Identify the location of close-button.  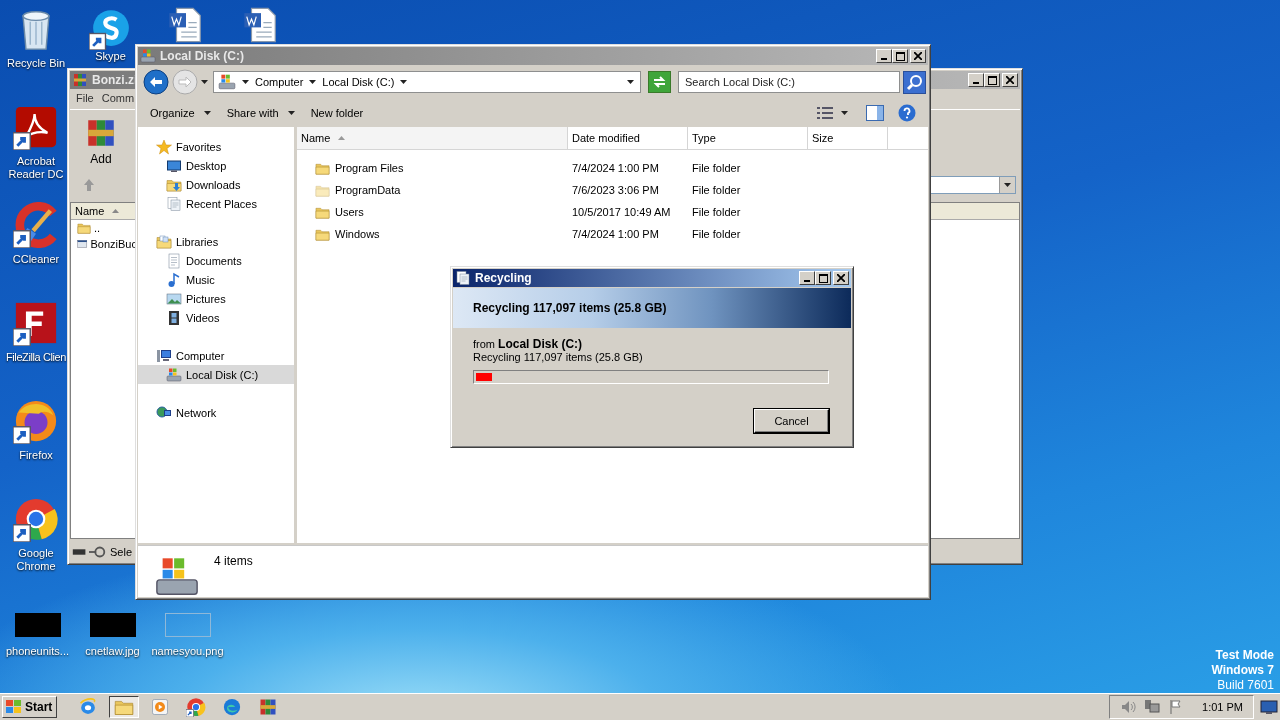
(841, 278).